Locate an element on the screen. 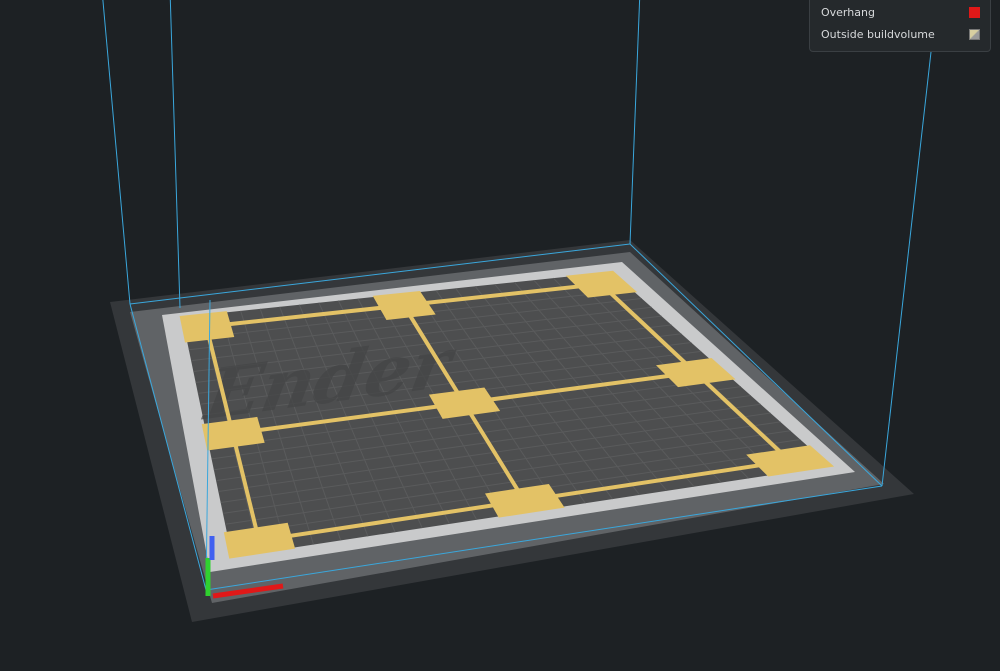 The width and height of the screenshot is (1000, 671). legend-item-overhang: Overhang is located at coordinates (900, 12).